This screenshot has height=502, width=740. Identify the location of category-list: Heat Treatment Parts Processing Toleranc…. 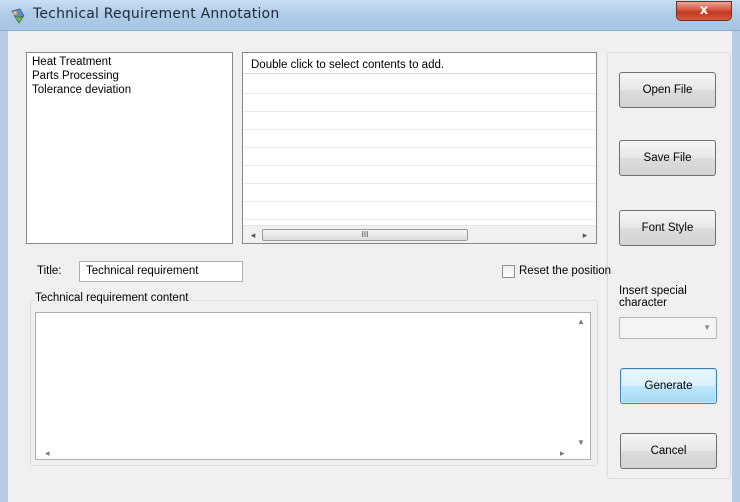
(129, 148).